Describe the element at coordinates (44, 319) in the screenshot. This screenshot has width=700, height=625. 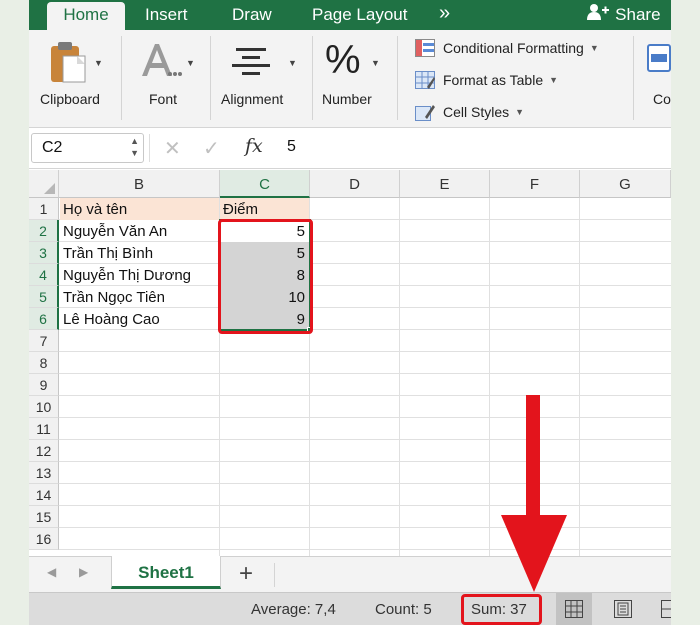
I see `row-header-6: 6` at that location.